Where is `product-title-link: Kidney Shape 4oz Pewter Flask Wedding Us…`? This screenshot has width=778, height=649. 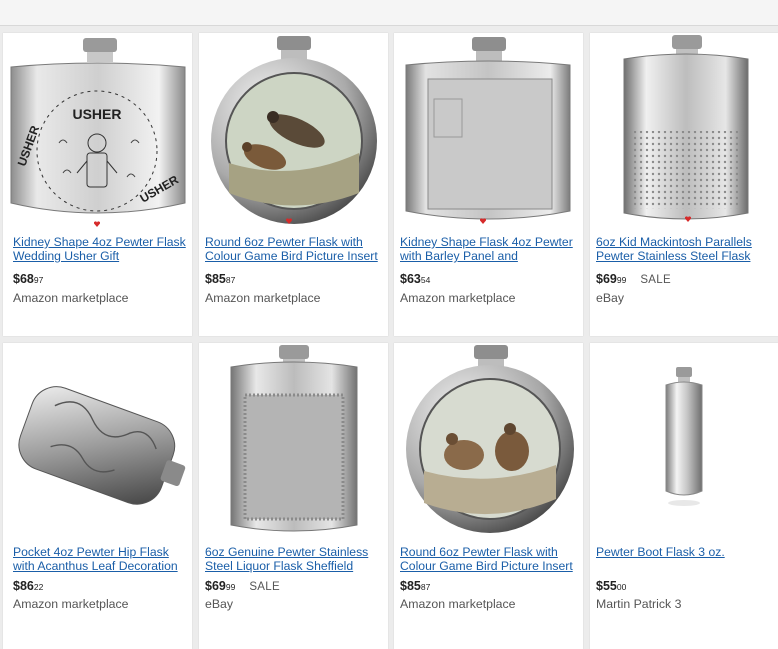
product-title-link: Kidney Shape 4oz Pewter Flask Wedding Us… is located at coordinates (99, 249).